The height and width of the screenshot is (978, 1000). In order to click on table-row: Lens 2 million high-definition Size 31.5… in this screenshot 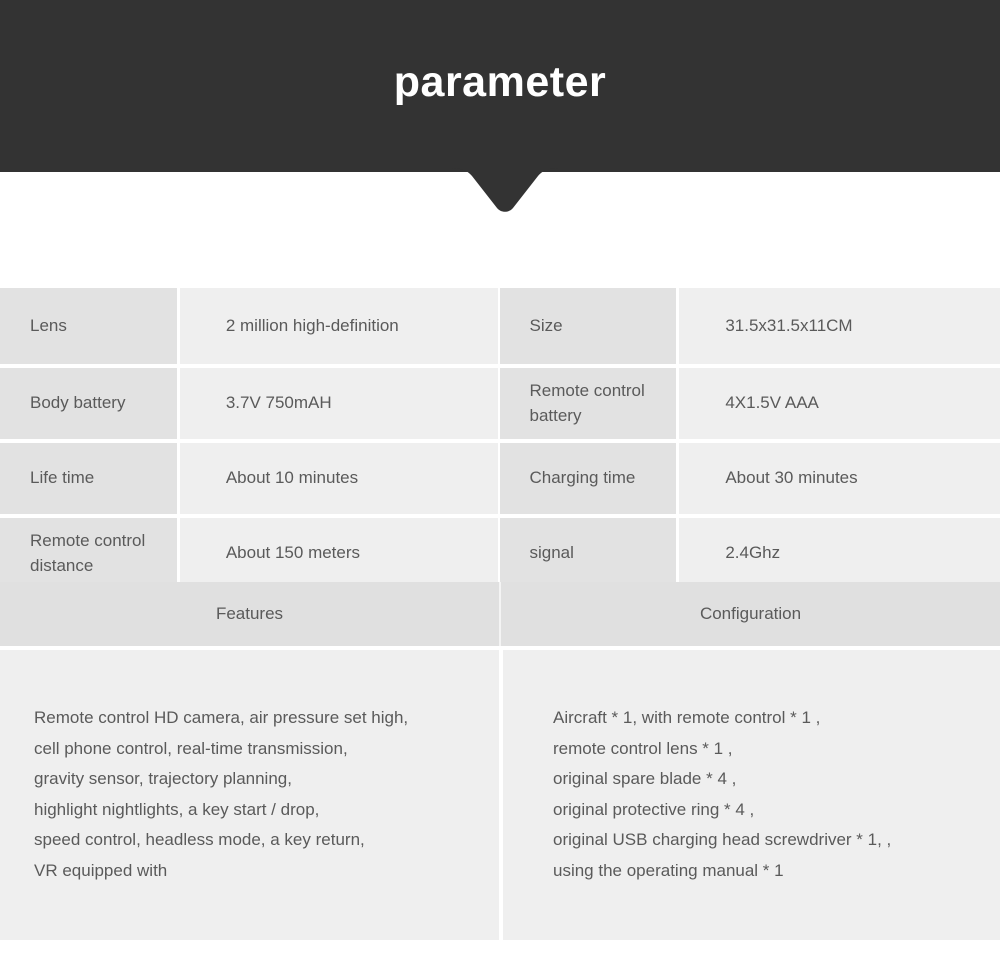, I will do `click(500, 326)`.